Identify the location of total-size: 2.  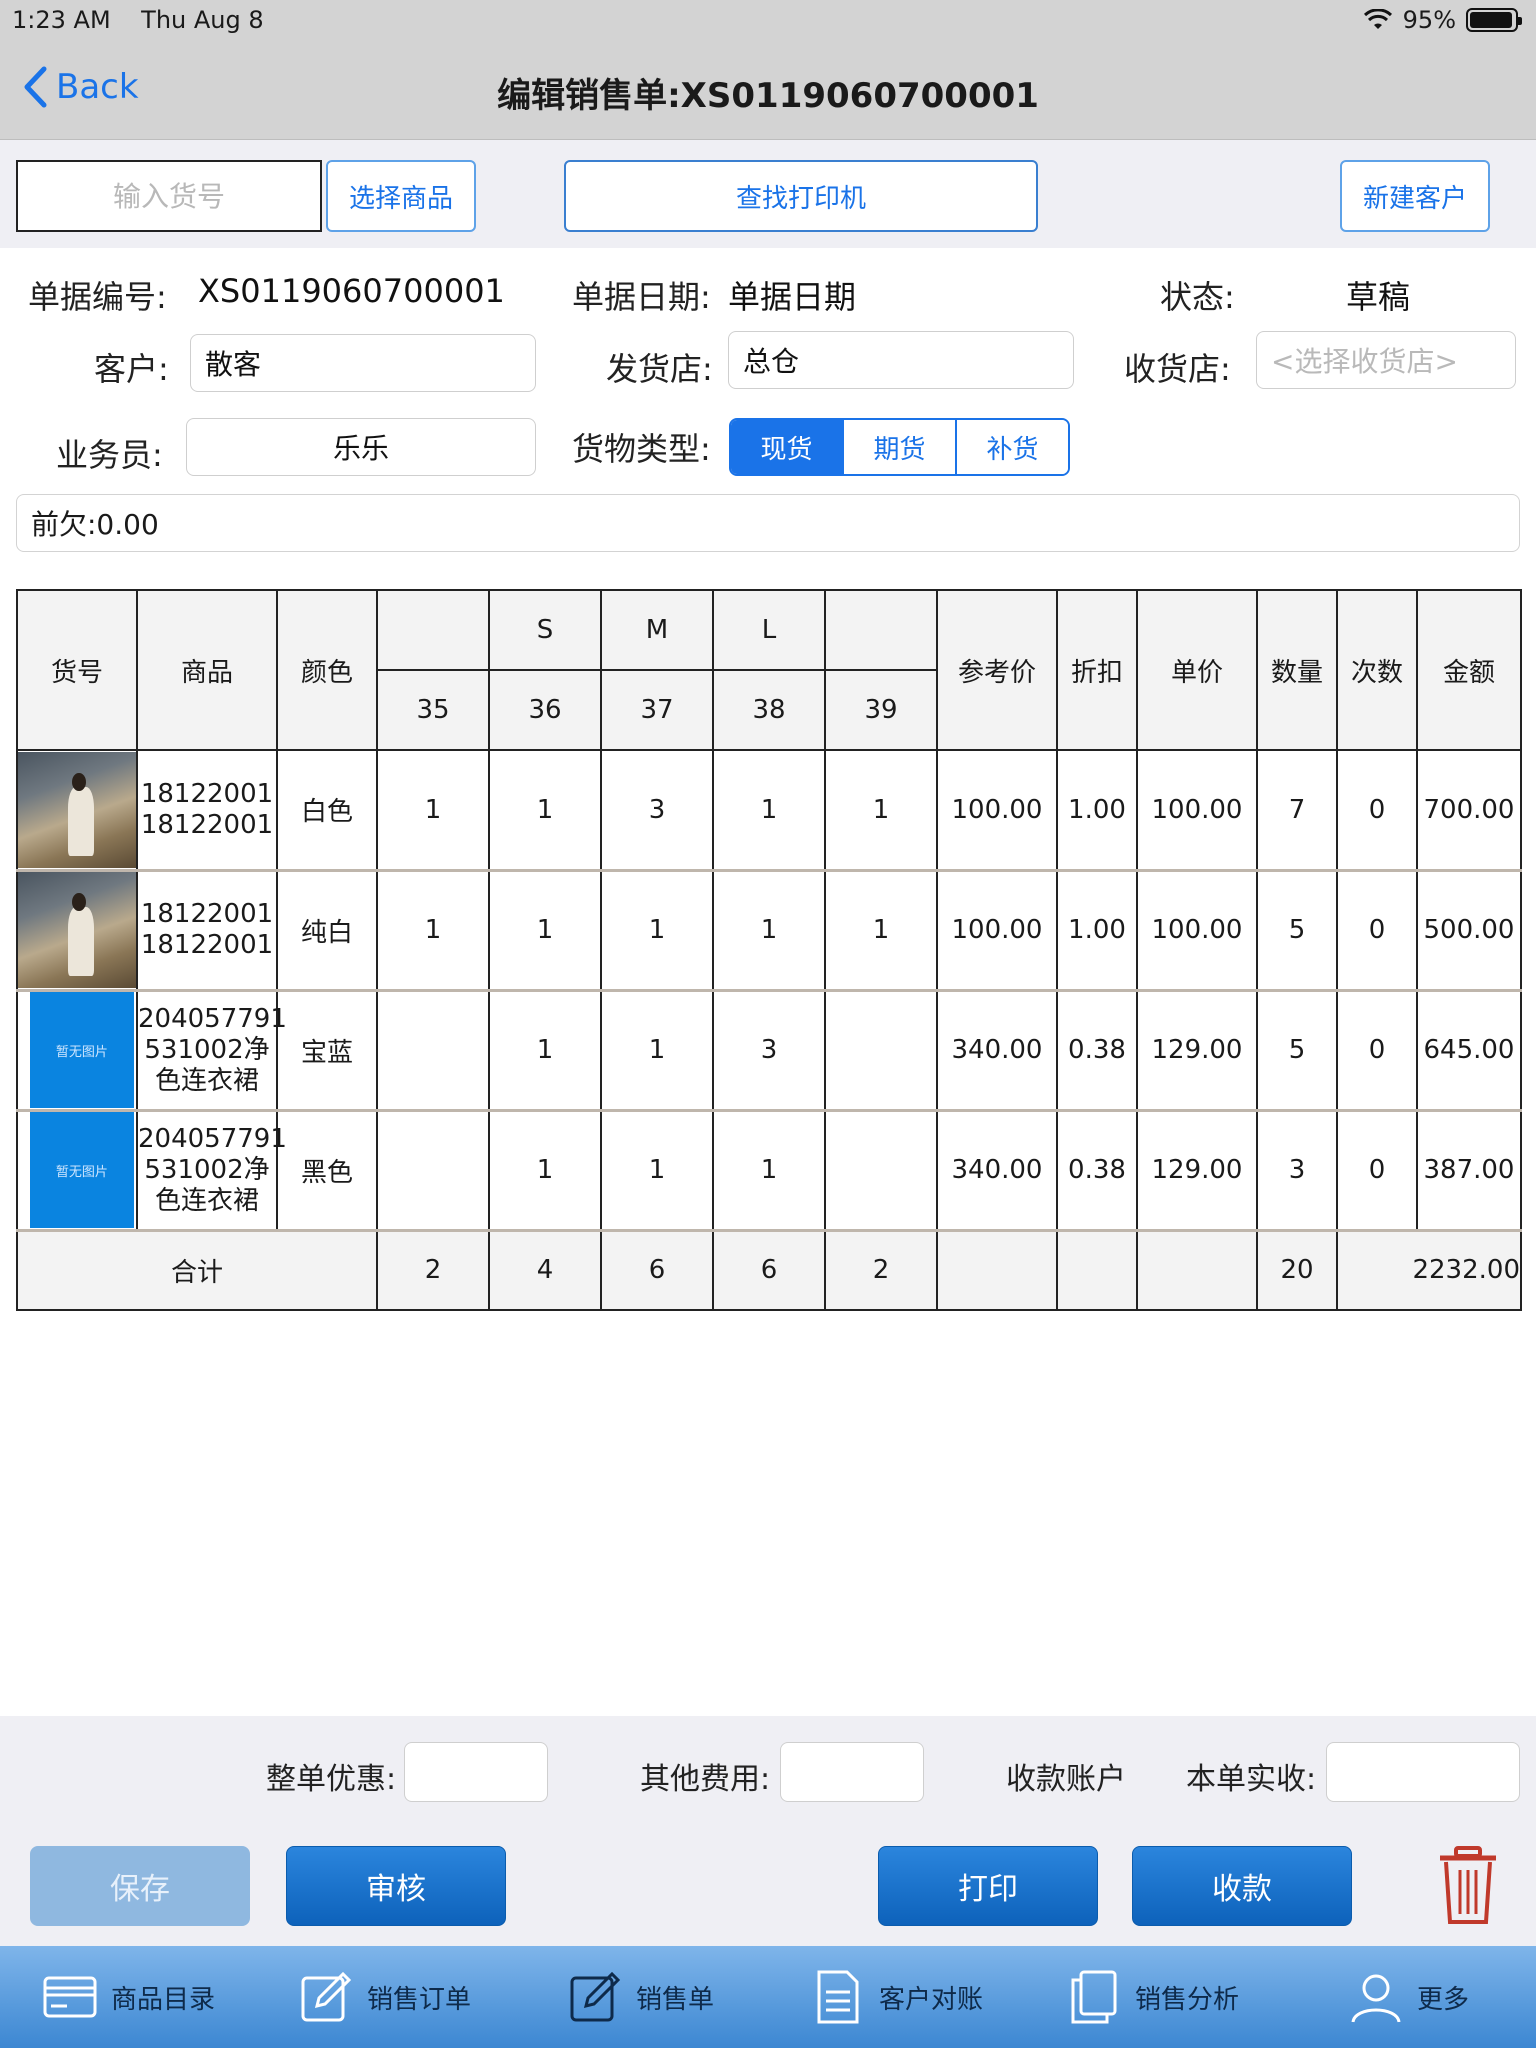
(881, 1270).